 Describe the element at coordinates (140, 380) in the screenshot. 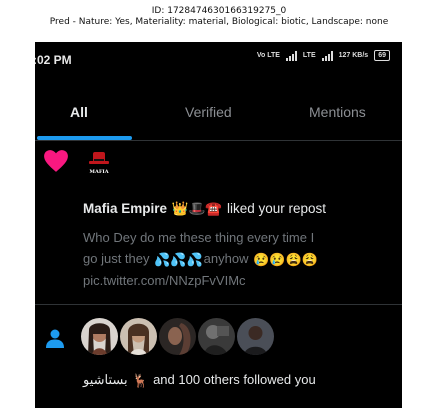

I see `deer-emoji: 🦌` at that location.